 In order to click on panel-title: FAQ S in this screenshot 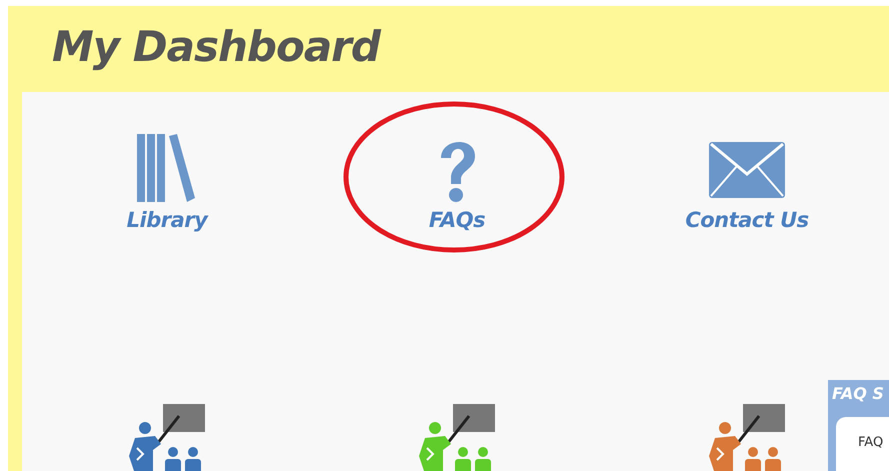, I will do `click(858, 394)`.